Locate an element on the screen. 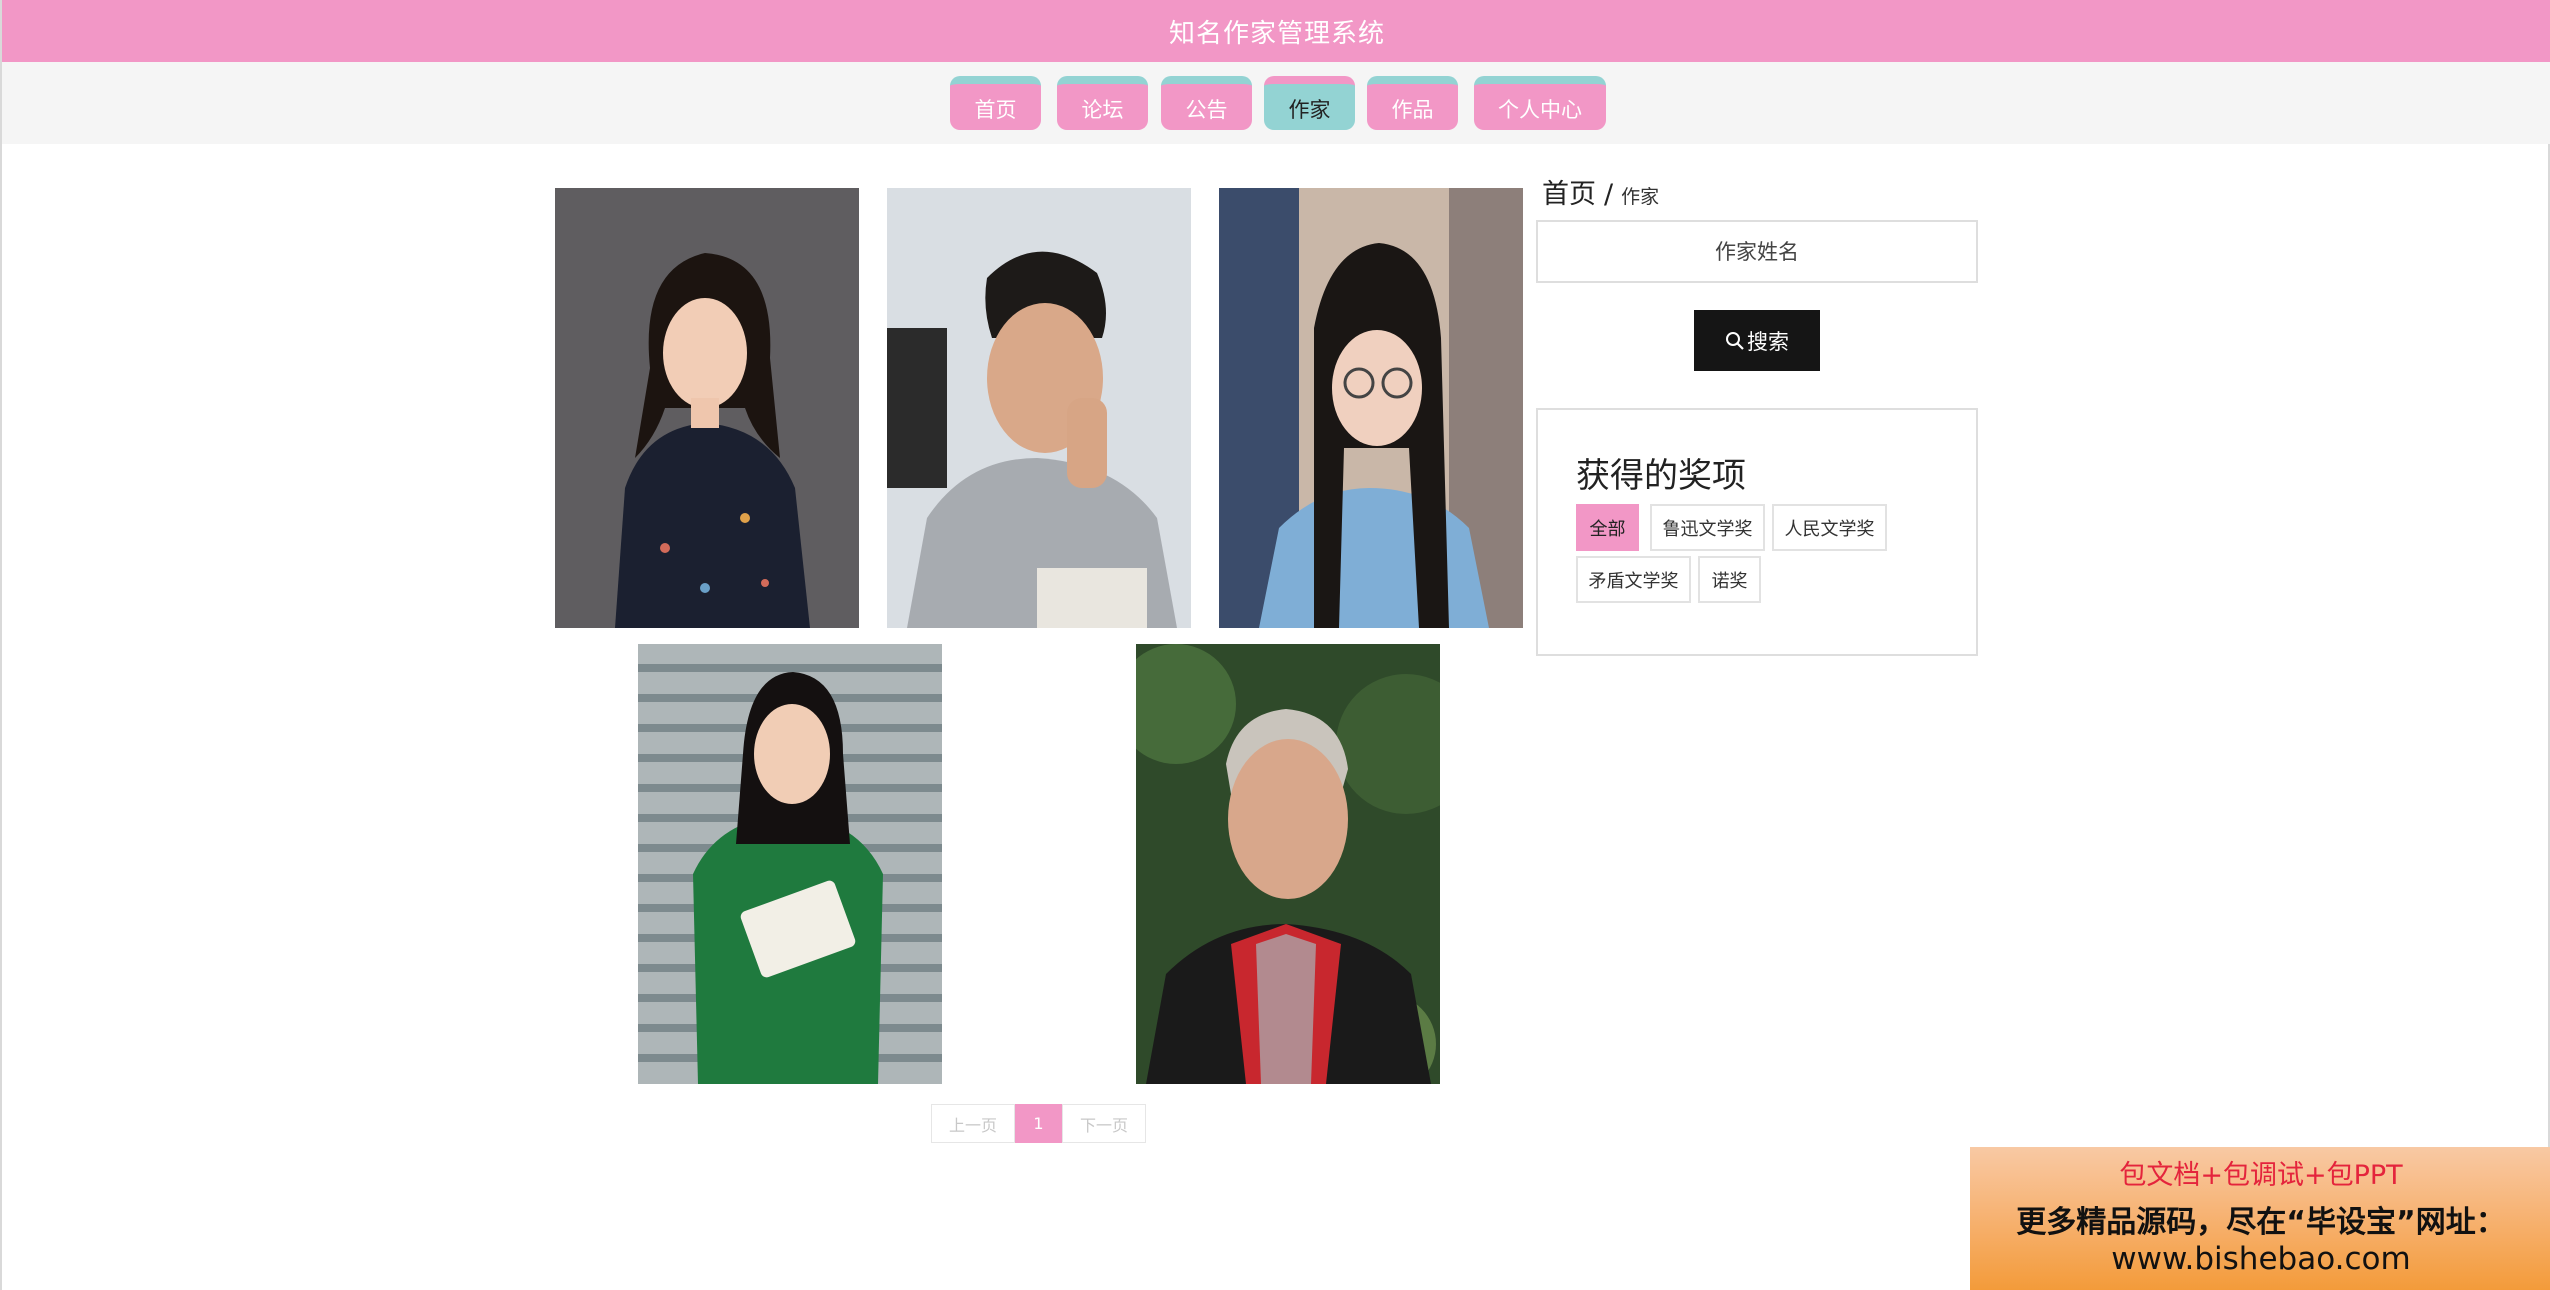 This screenshot has width=2550, height=1290. site-title: 知名作家管理系统 is located at coordinates (1276, 33).